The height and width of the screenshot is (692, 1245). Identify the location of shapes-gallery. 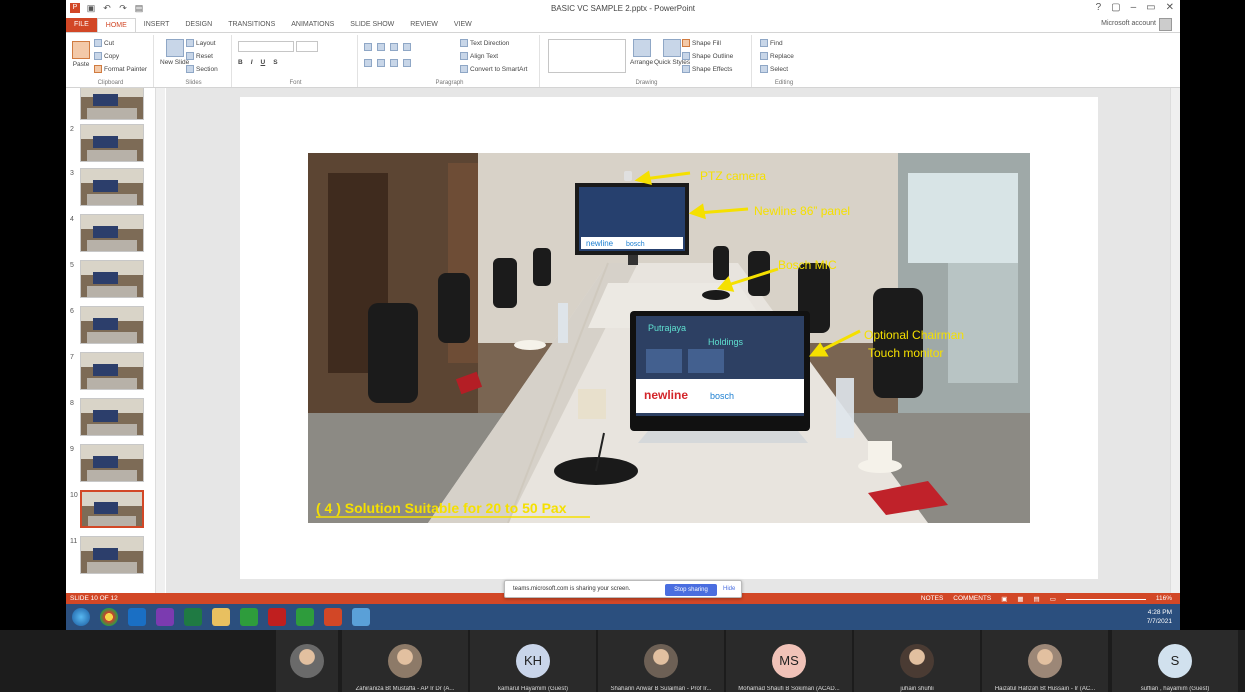
(587, 56).